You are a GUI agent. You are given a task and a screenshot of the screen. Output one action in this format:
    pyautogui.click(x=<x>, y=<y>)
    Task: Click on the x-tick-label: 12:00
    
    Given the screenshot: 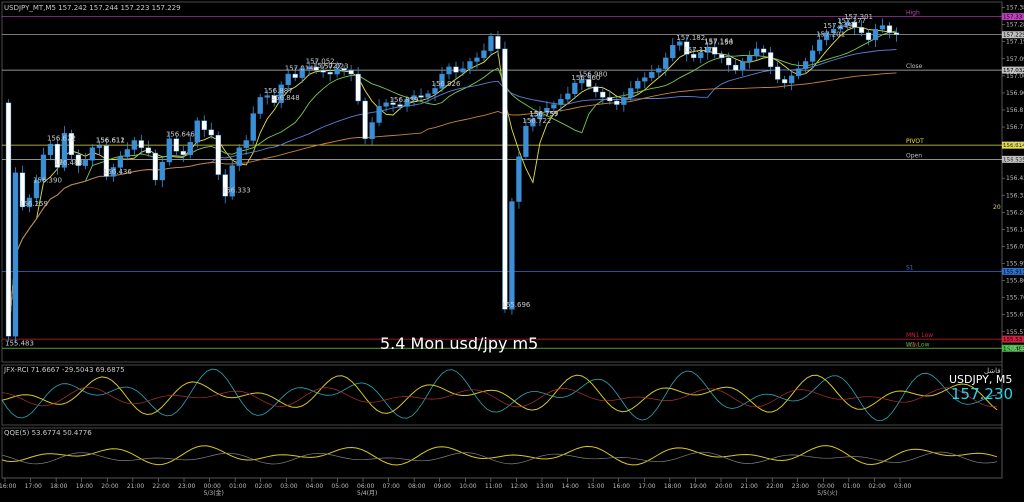 What is the action you would take?
    pyautogui.click(x=518, y=486)
    